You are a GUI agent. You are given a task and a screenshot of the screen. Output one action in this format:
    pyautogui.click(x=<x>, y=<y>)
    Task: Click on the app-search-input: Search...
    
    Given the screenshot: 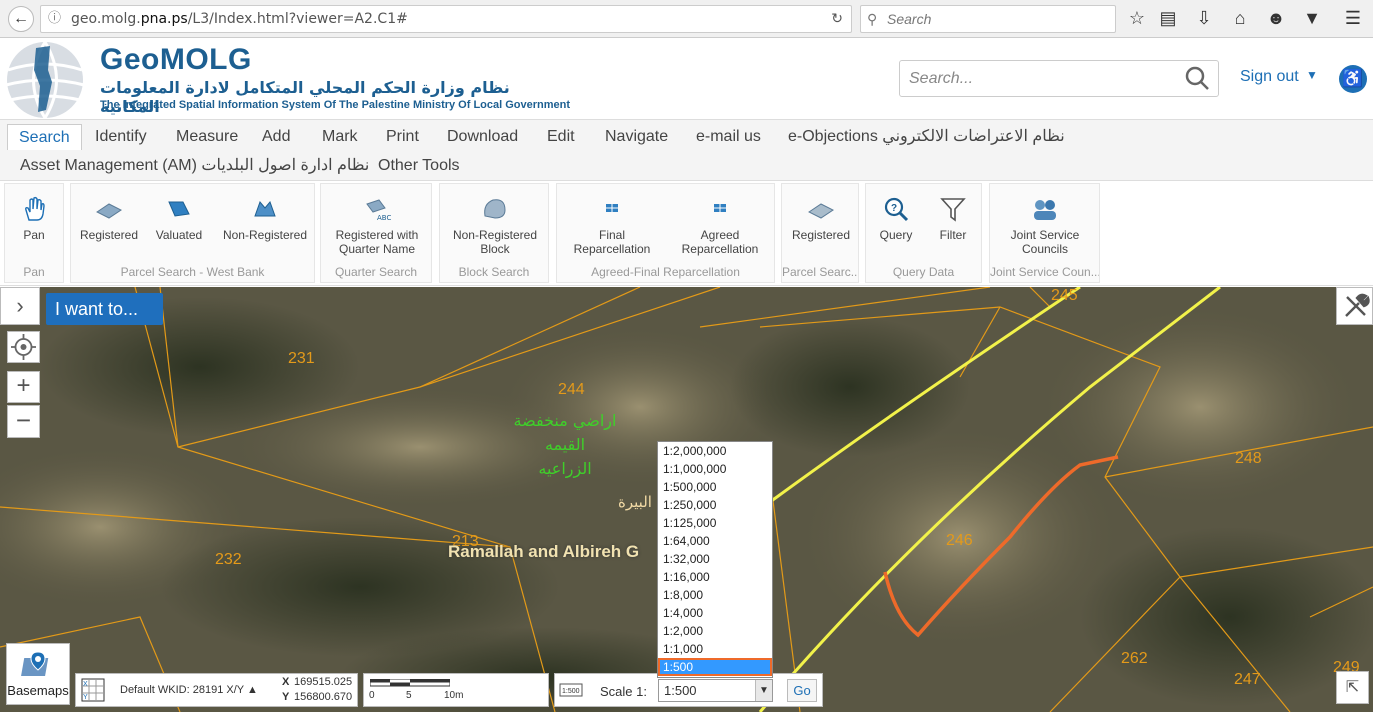 What is the action you would take?
    pyautogui.click(x=1059, y=78)
    